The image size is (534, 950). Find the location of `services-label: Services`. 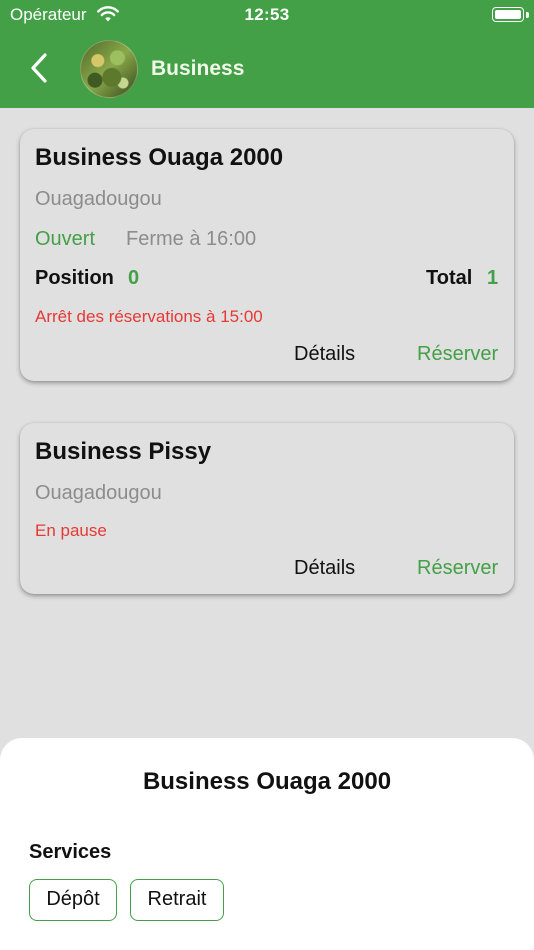

services-label: Services is located at coordinates (70, 852).